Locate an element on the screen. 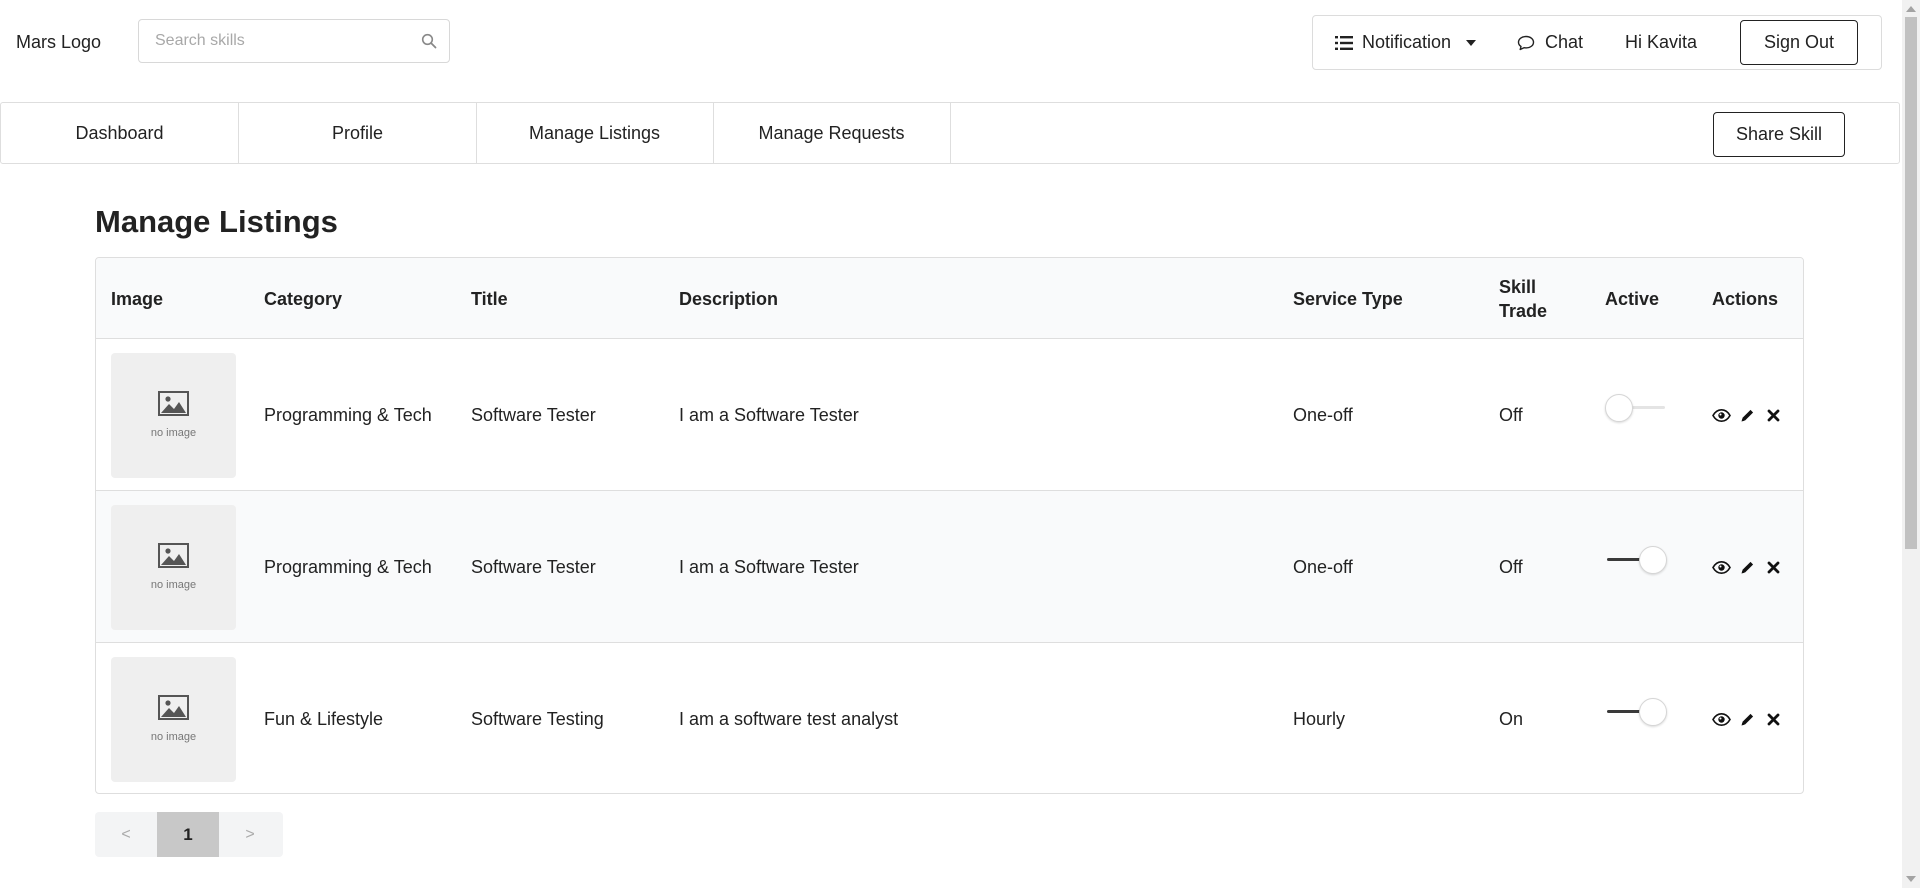 This screenshot has width=1920, height=888. category-cell: Fun & Lifestyle is located at coordinates (324, 718).